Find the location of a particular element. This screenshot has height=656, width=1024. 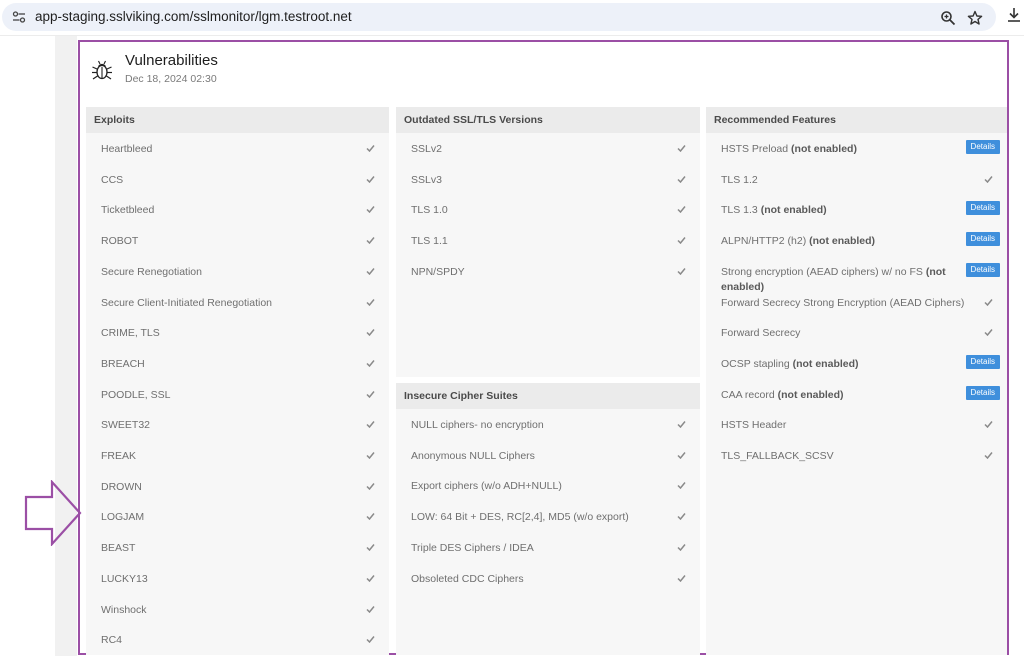

item-label: SSLv2 is located at coordinates (426, 149).